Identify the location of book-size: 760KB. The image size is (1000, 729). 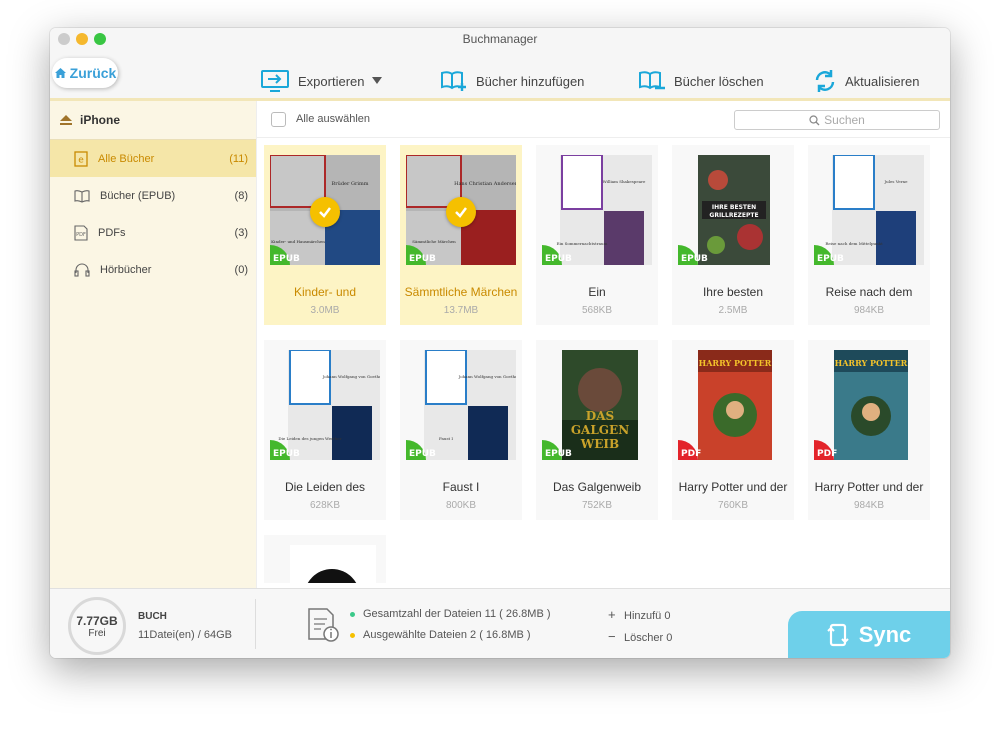
(733, 505).